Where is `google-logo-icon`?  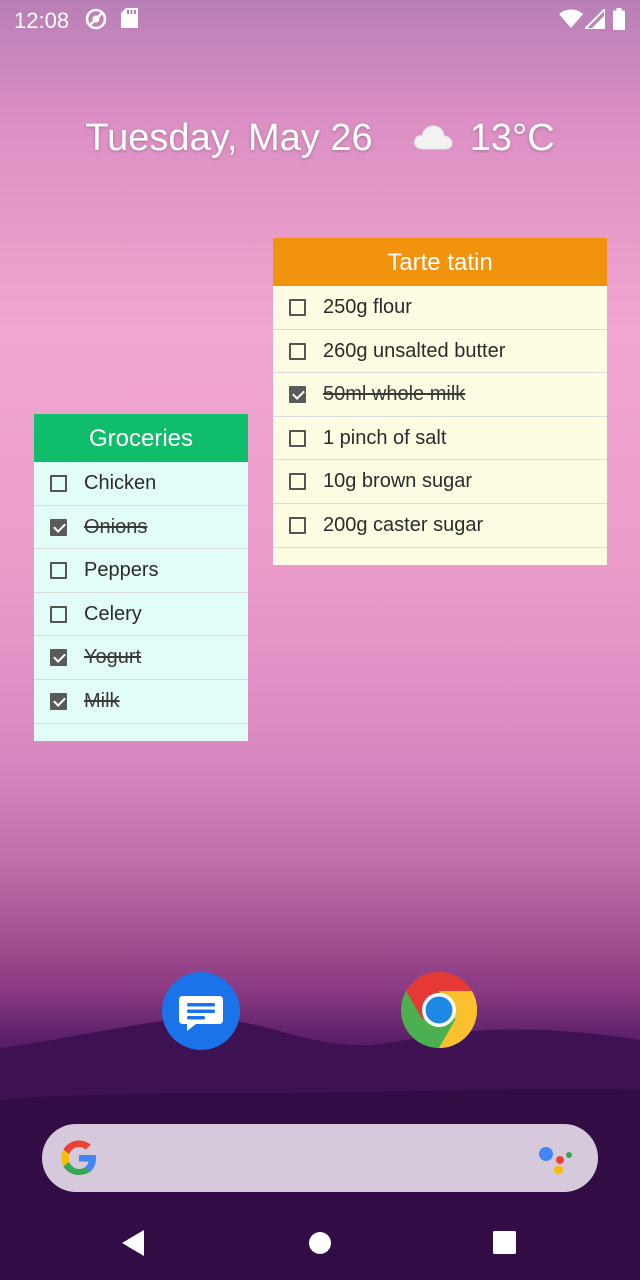
google-logo-icon is located at coordinates (79, 1160).